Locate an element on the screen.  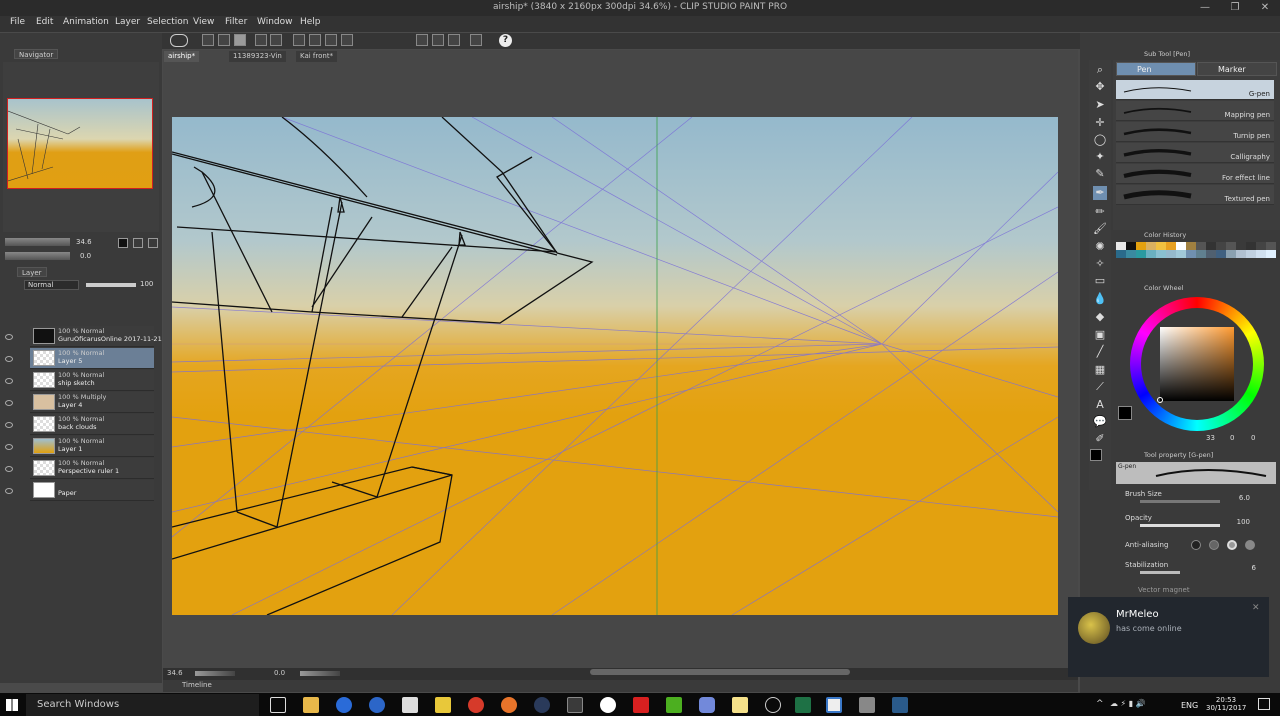
fill-tool-icon: ◆ is located at coordinates (1100, 317).